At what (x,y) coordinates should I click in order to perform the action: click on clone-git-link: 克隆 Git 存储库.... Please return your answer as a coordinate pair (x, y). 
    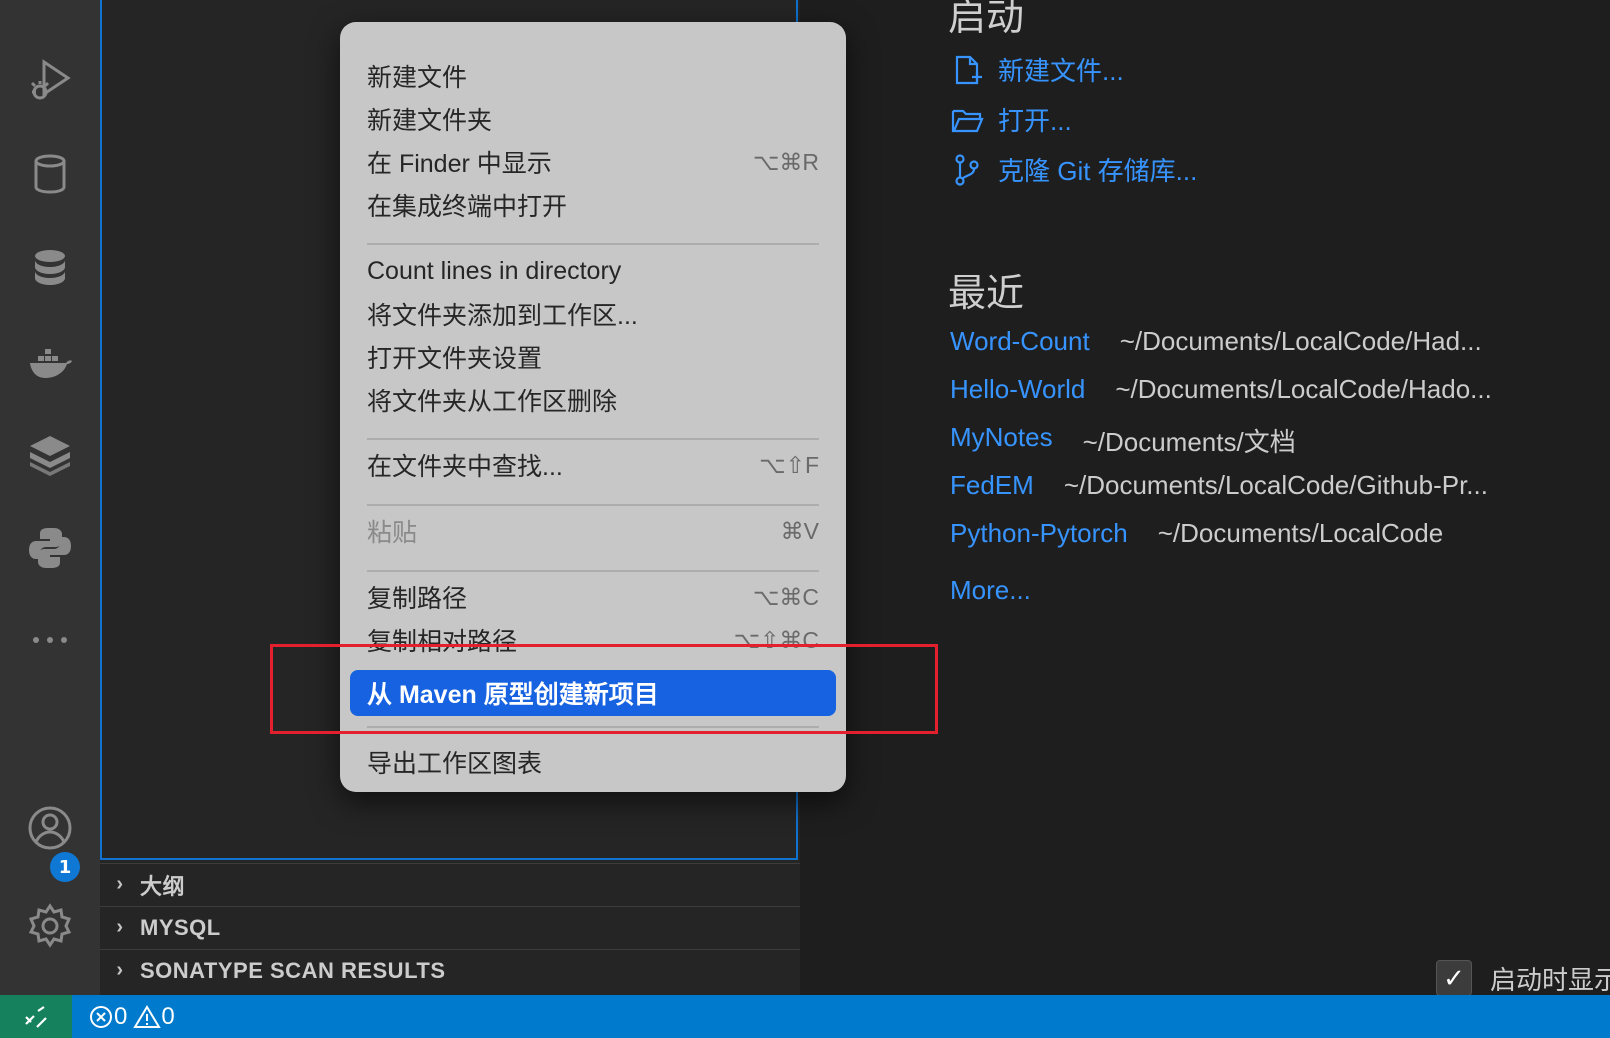
    Looking at the image, I should click on (1073, 169).